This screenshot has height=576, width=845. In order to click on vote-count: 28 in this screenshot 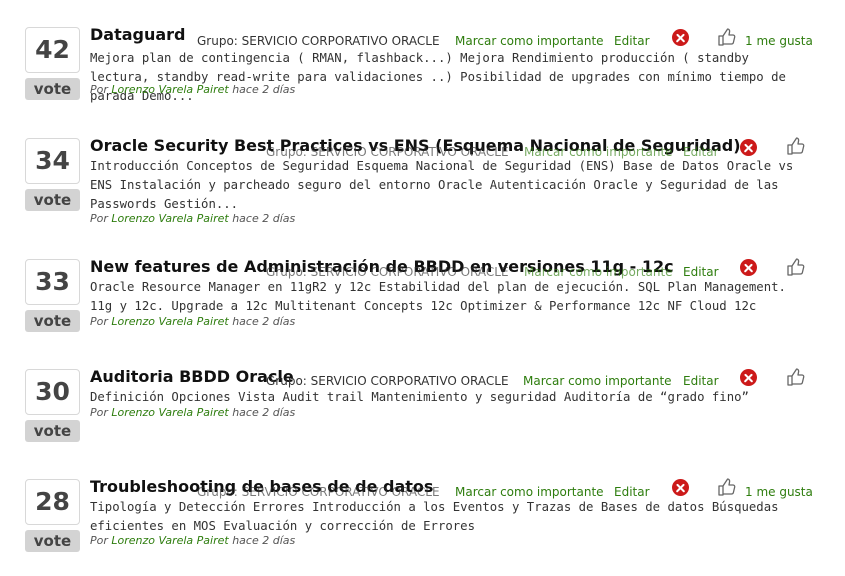, I will do `click(52, 502)`.